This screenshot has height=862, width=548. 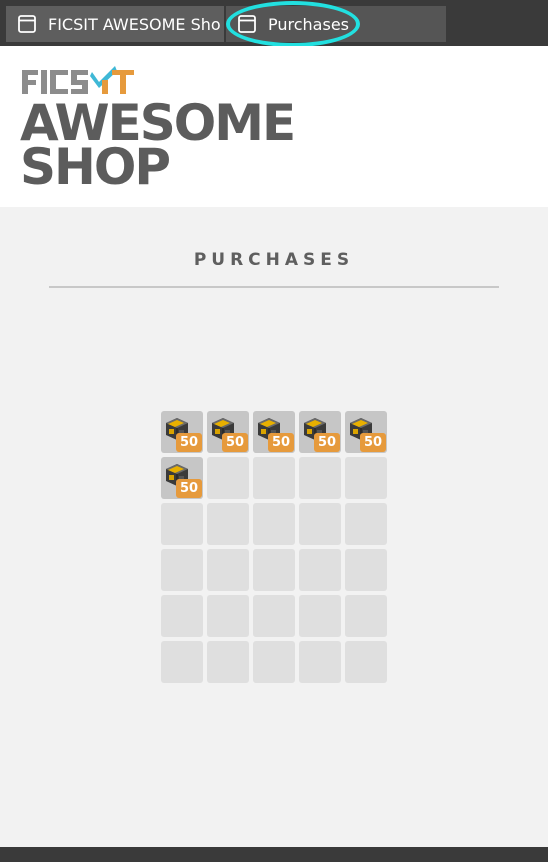 I want to click on ficsit-logo, so click(x=78, y=80).